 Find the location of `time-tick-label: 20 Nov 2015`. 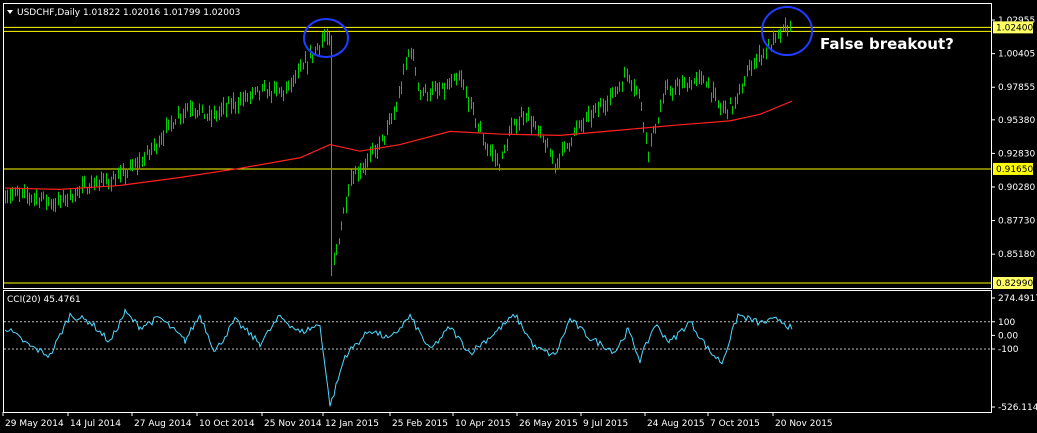

time-tick-label: 20 Nov 2015 is located at coordinates (804, 424).